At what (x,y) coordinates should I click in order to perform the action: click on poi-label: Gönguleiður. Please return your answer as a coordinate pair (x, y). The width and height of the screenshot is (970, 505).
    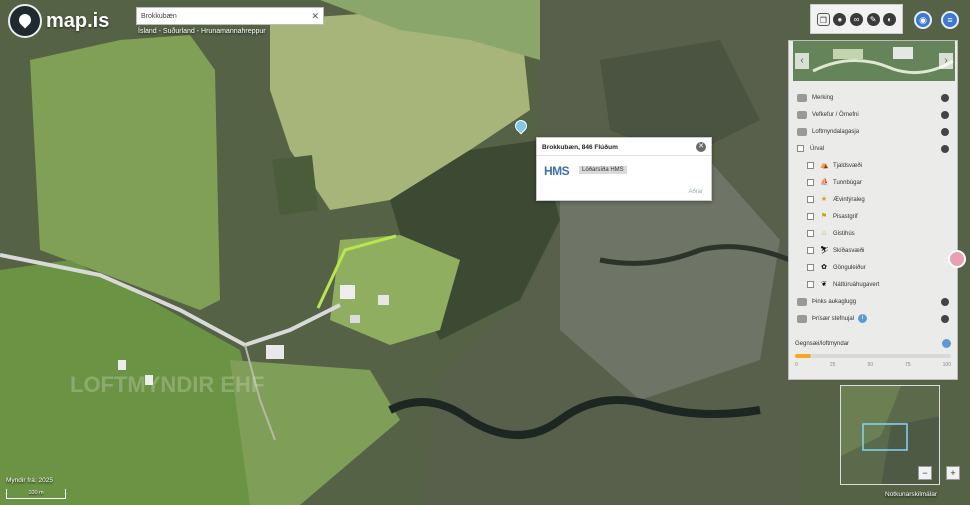
    Looking at the image, I should click on (849, 267).